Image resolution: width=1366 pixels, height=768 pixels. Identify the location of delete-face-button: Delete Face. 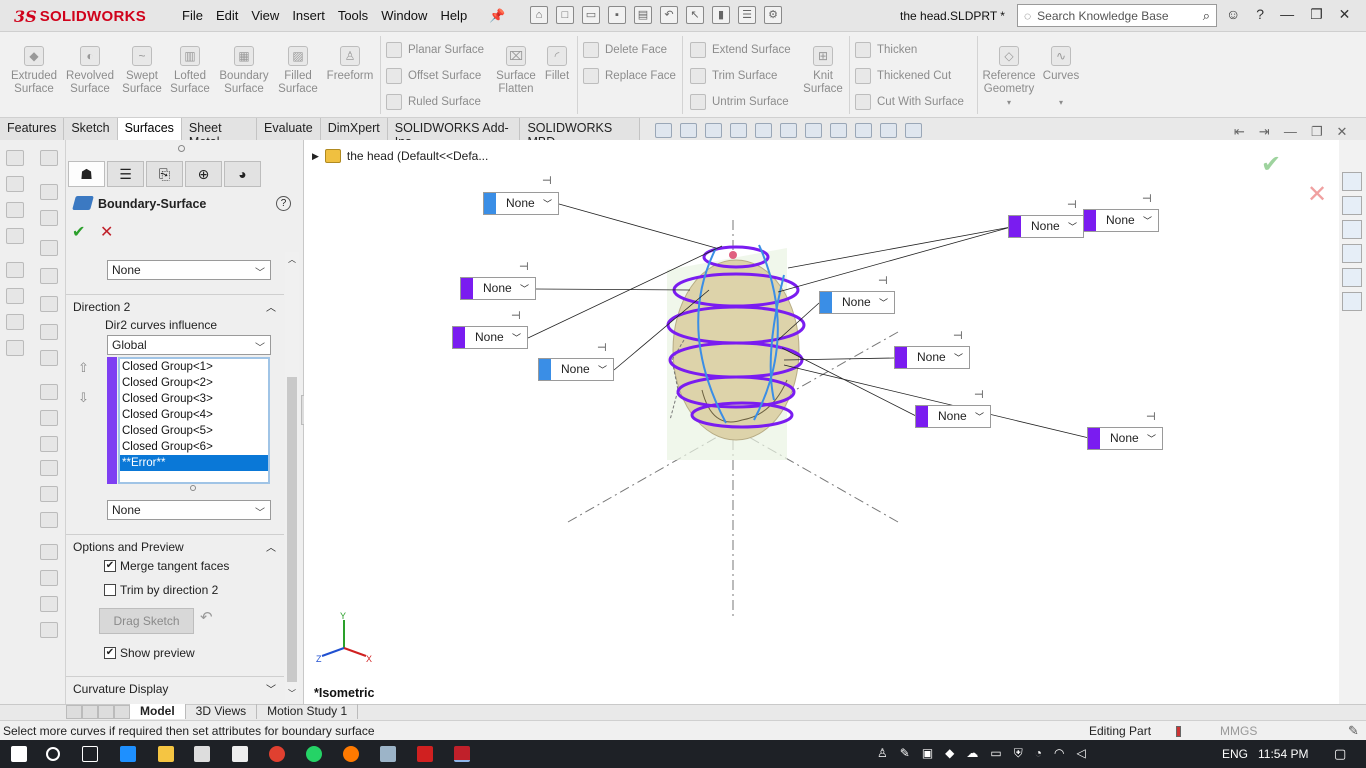
(625, 50).